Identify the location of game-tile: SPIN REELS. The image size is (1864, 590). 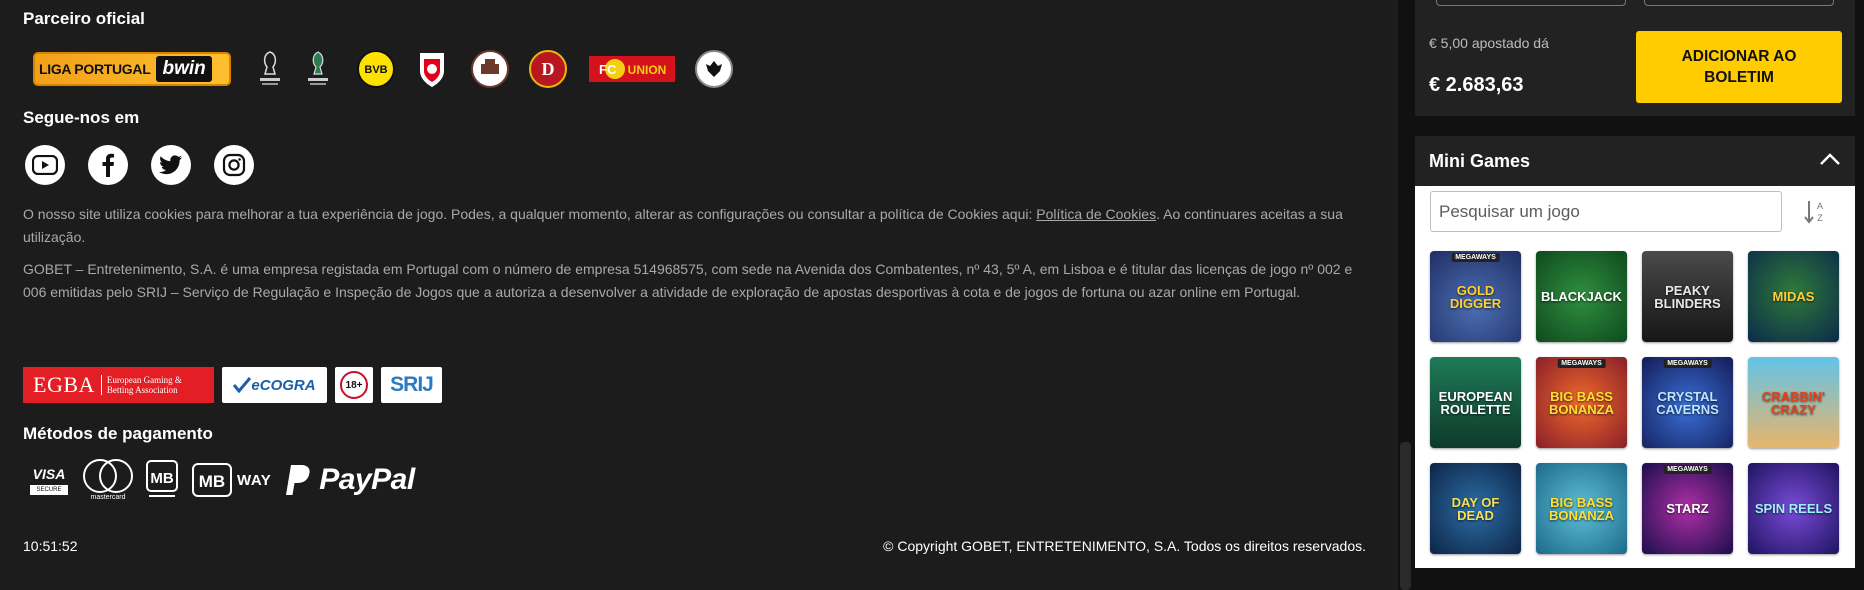
(1793, 508).